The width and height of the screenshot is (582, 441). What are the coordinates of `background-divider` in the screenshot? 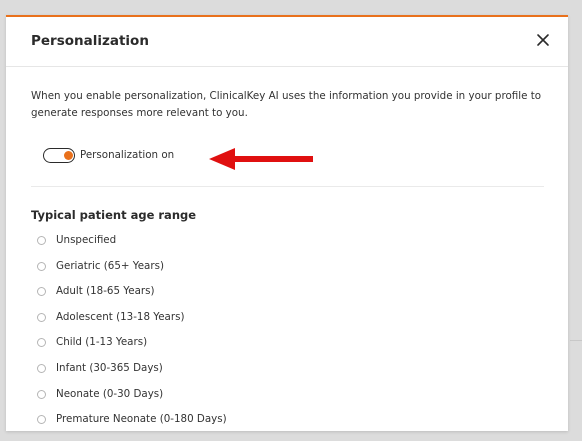 It's located at (576, 340).